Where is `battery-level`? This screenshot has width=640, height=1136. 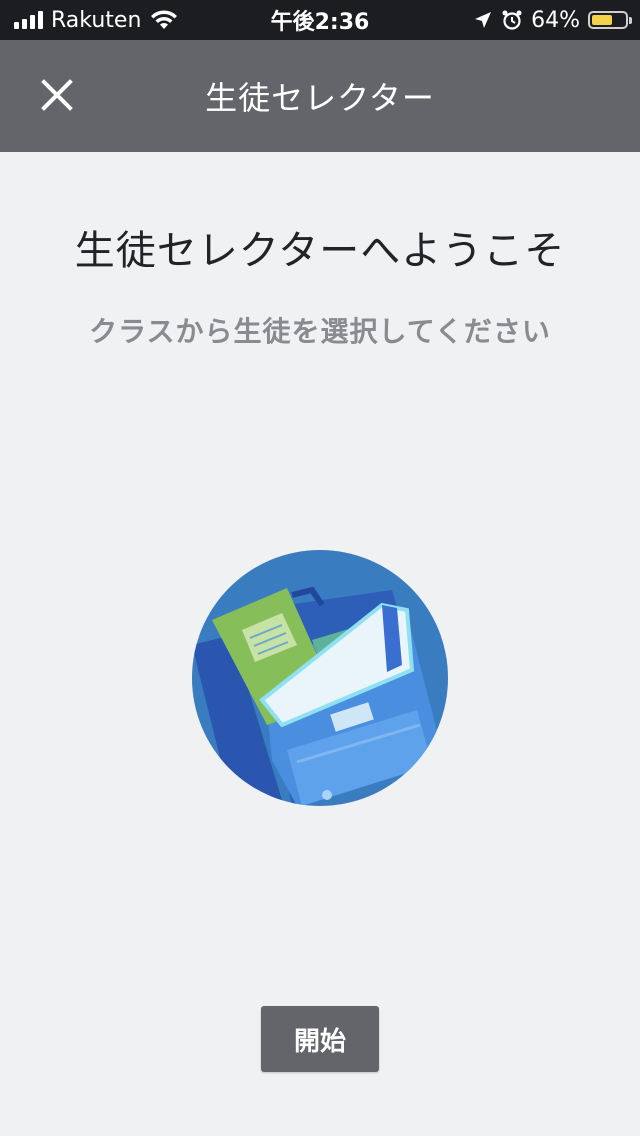
battery-level is located at coordinates (602, 20).